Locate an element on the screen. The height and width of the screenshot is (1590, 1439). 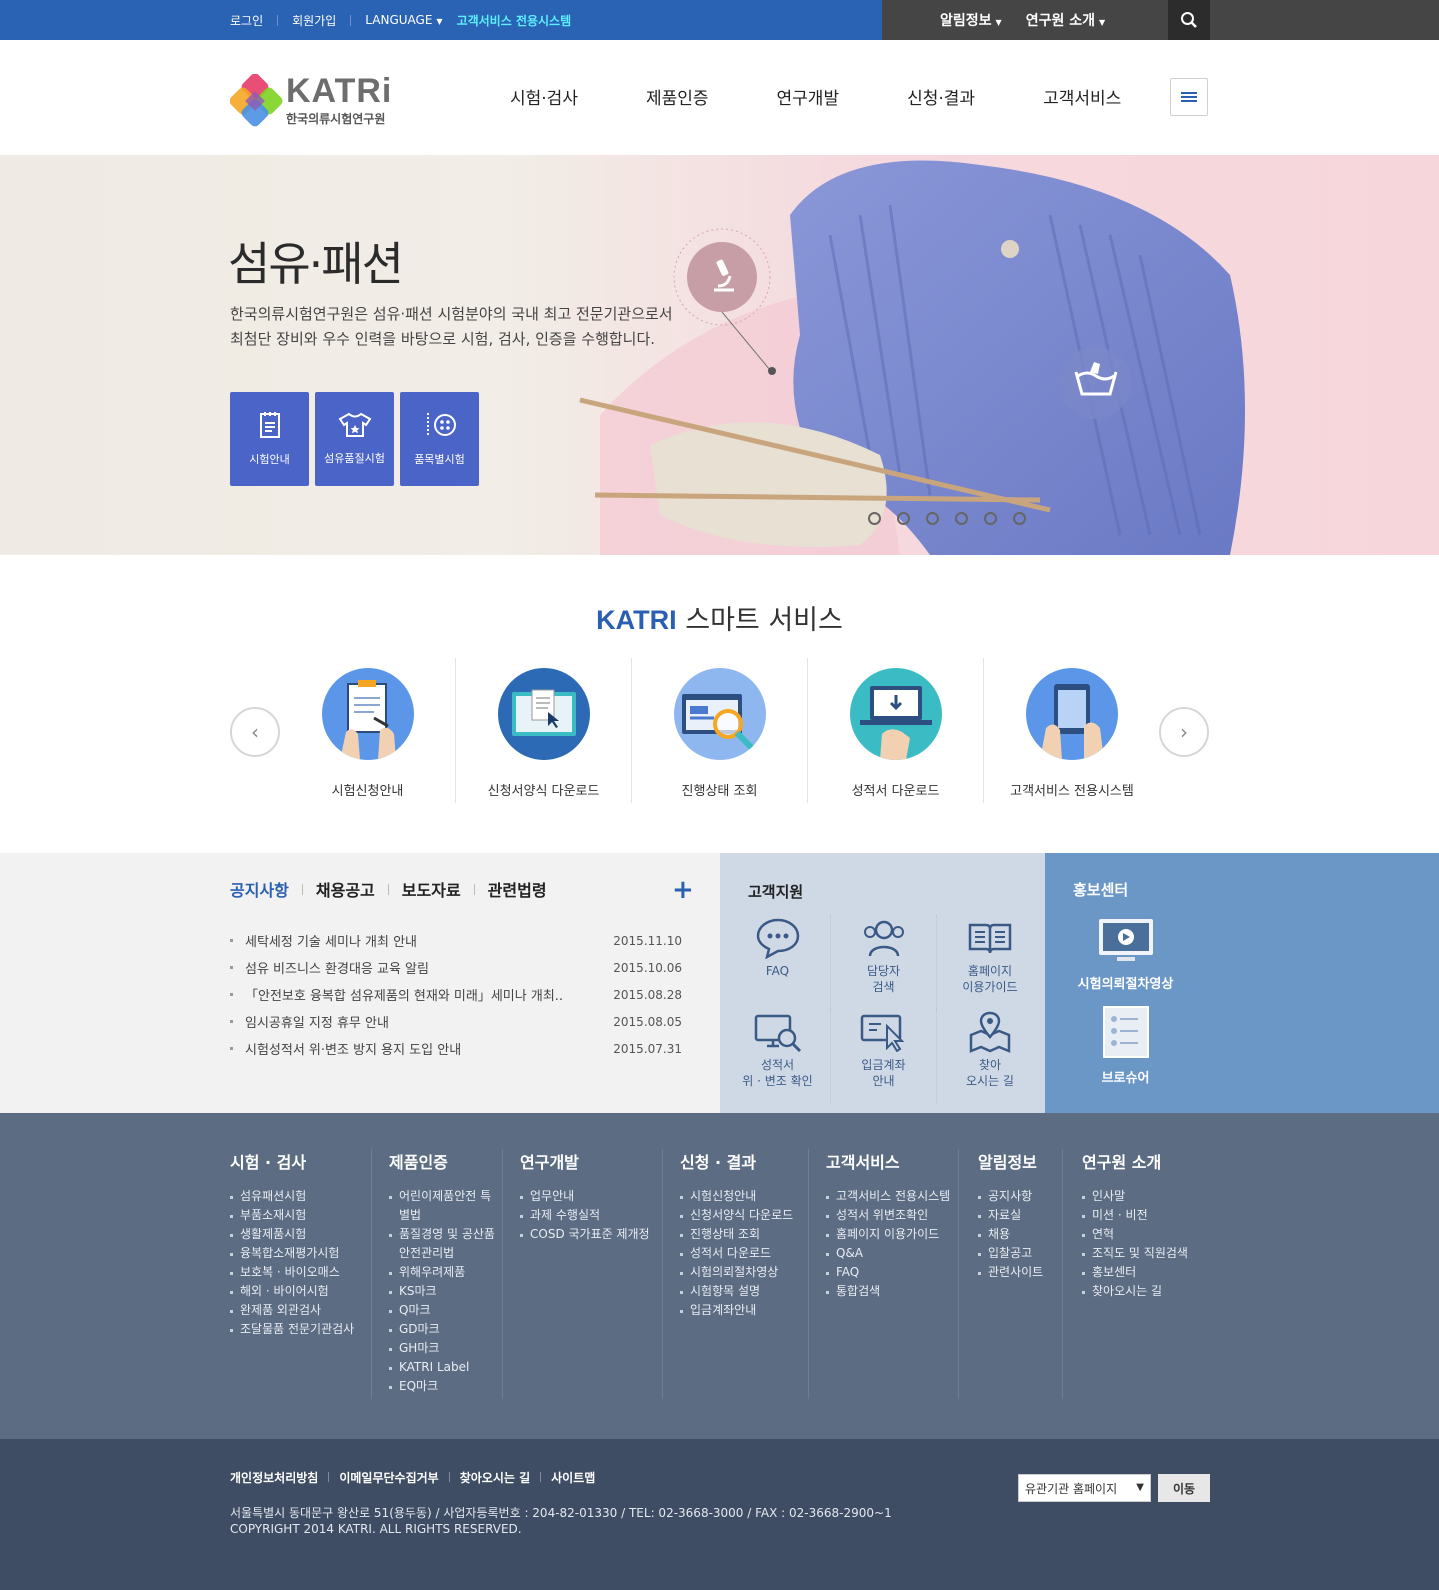
sitemap-link: 고객서비스 전용시스템 is located at coordinates (888, 1196).